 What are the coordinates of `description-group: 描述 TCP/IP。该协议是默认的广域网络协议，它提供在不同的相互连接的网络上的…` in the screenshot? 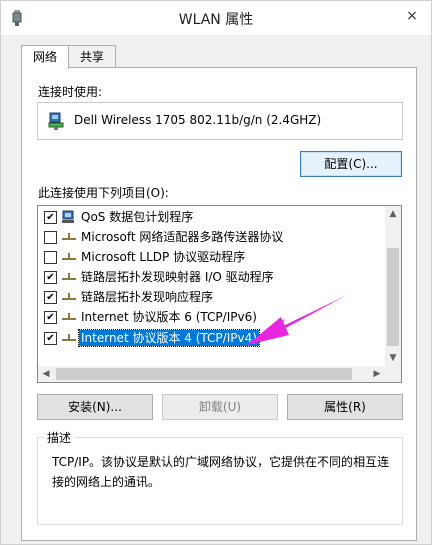 It's located at (220, 477).